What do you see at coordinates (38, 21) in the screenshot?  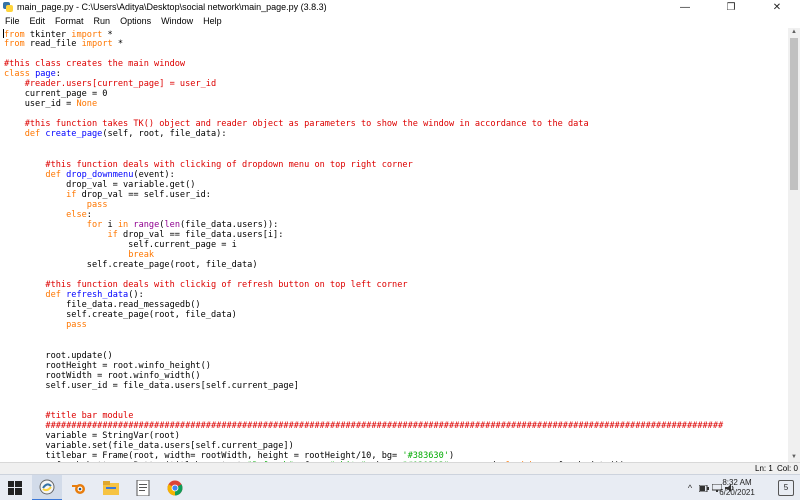 I see `menu-edit: Edit` at bounding box center [38, 21].